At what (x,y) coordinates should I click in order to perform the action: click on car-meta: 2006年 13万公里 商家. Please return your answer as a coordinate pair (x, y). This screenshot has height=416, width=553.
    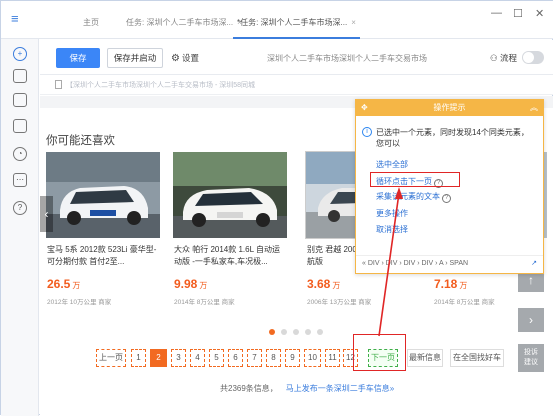
    Looking at the image, I should click on (339, 302).